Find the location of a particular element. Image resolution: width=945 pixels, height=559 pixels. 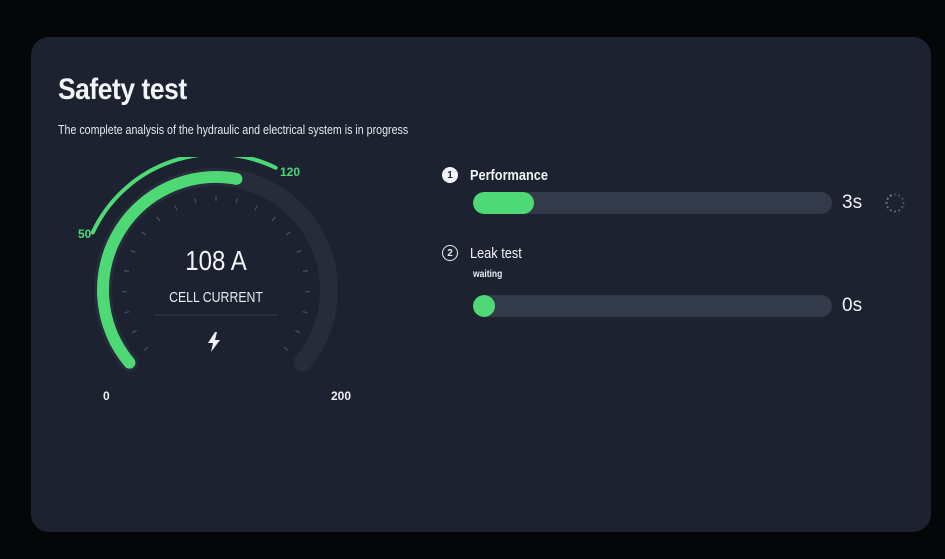

step-number-badge: 2 is located at coordinates (450, 253).